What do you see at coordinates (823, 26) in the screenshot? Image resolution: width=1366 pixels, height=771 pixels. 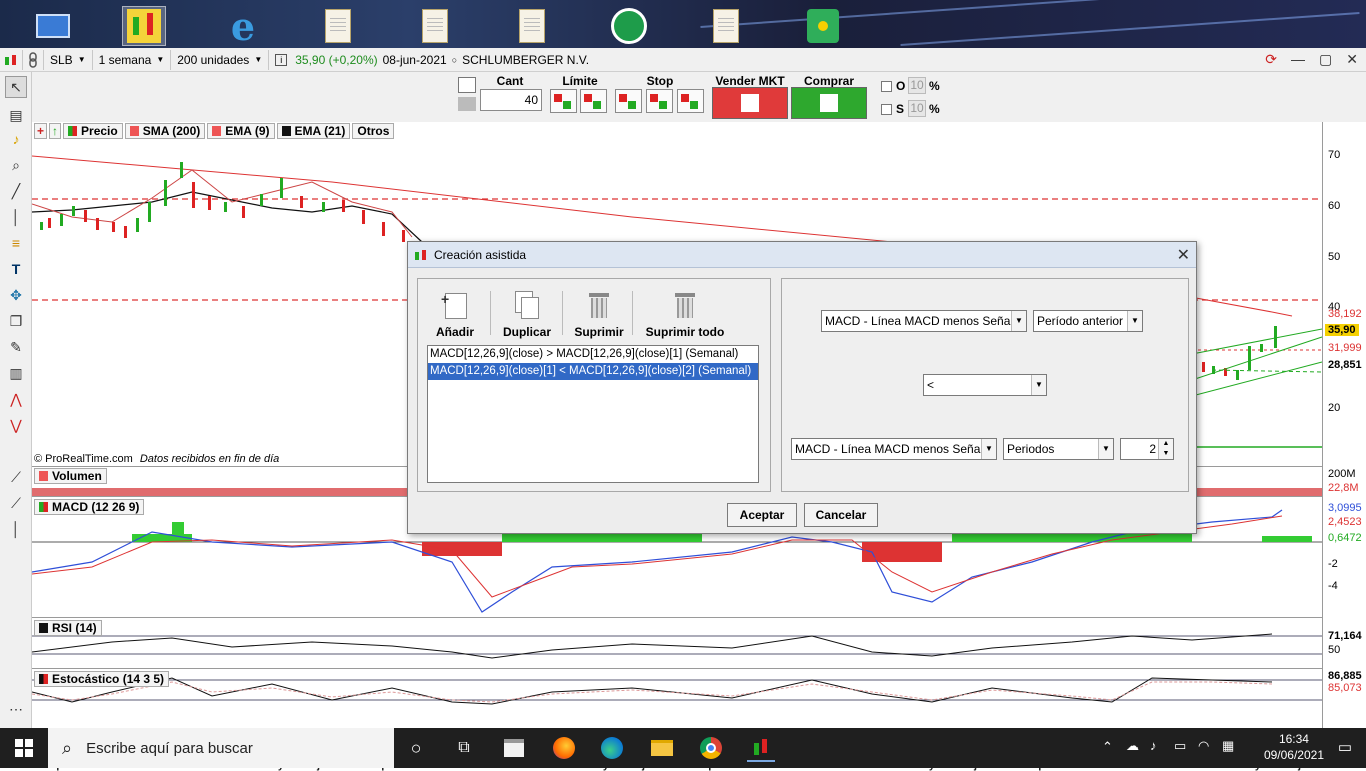 I see `desktop-icon-key` at bounding box center [823, 26].